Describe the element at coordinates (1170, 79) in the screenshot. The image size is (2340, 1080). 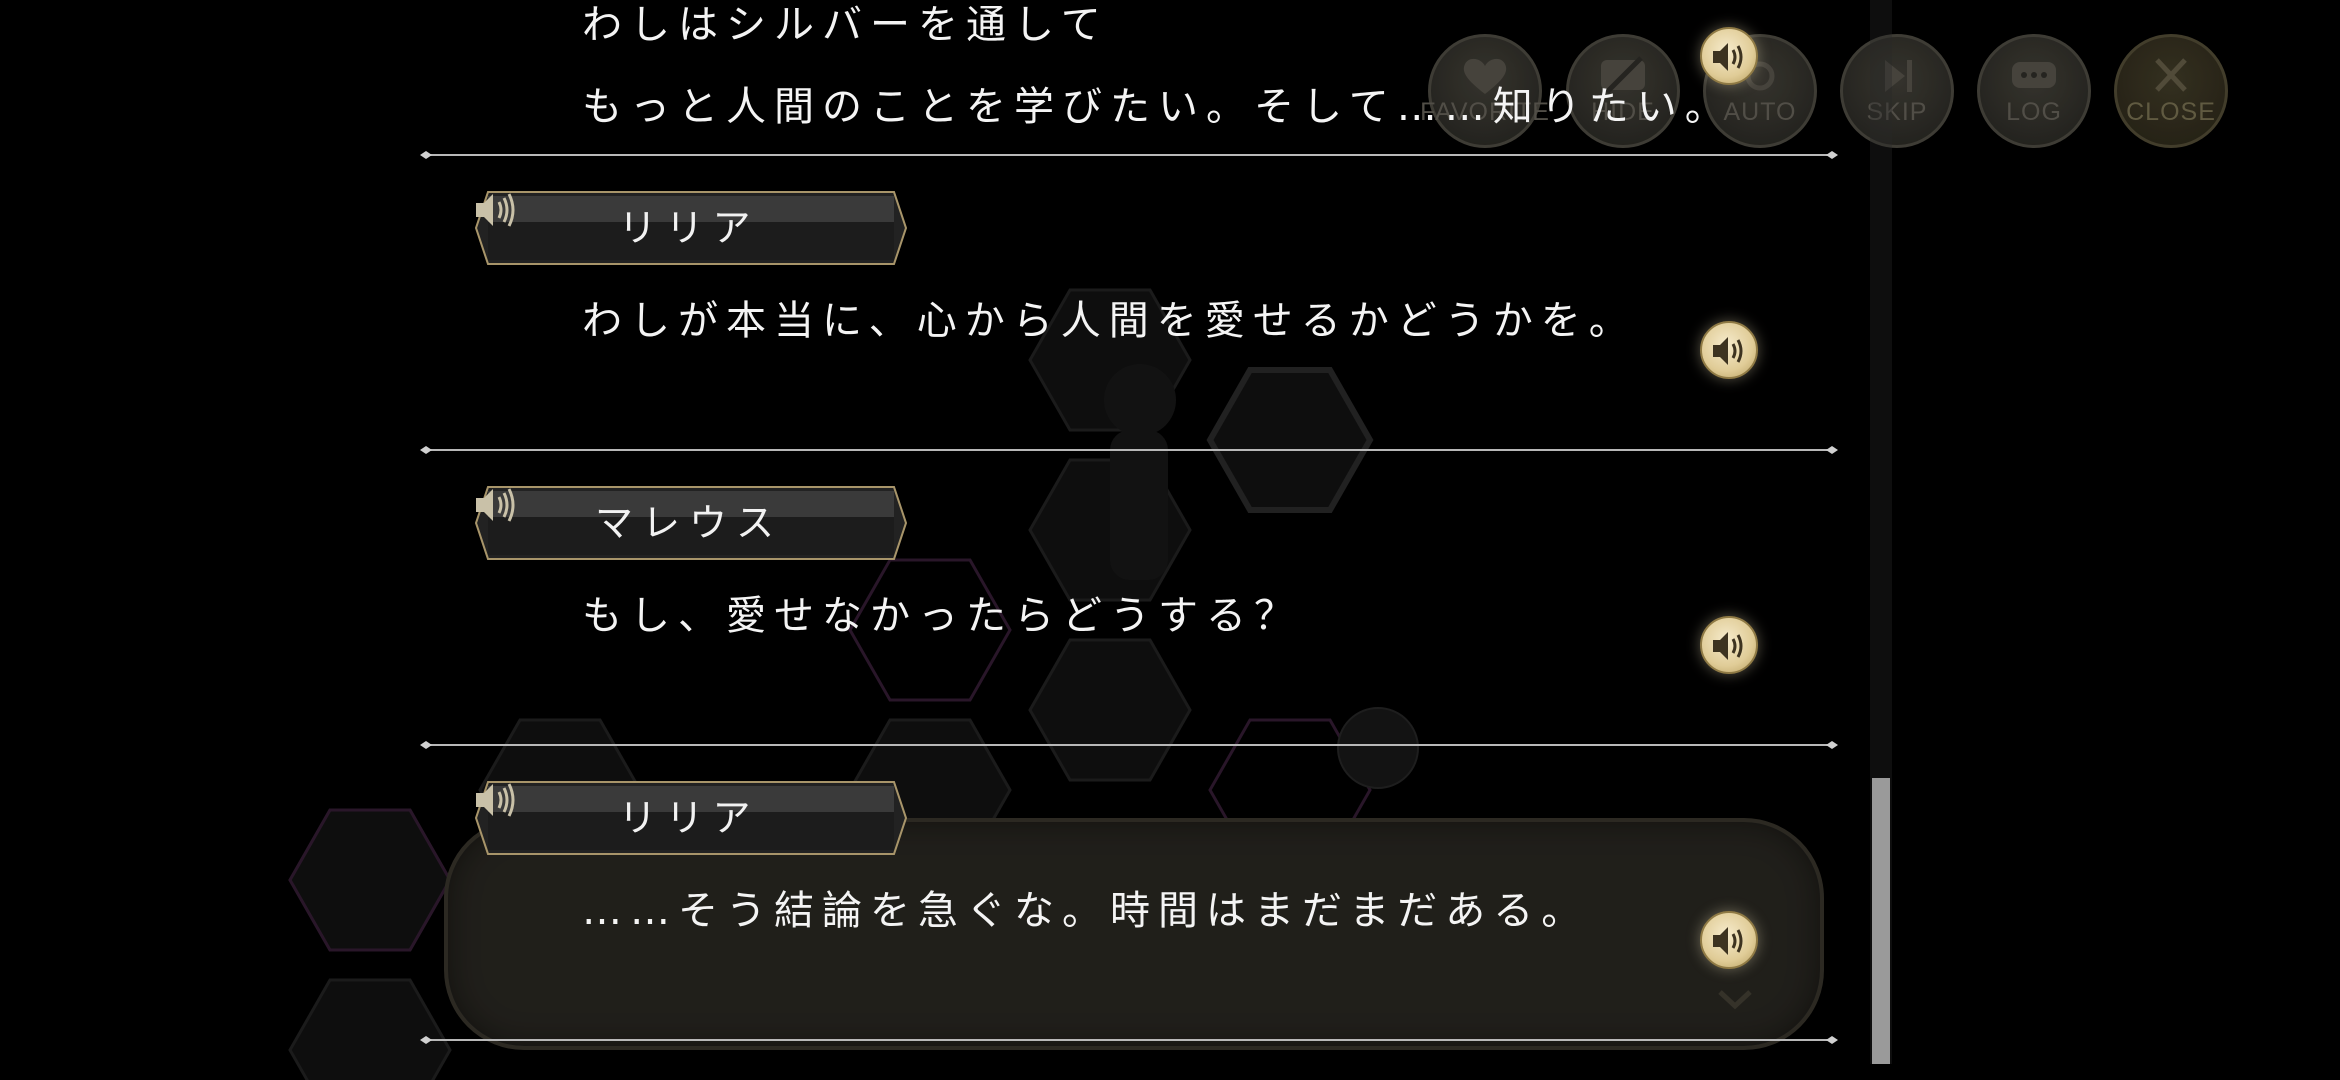
I see `log-entry: わしはシルバーを通して もっと人間のことを学びたい。そして……知りたい。` at that location.